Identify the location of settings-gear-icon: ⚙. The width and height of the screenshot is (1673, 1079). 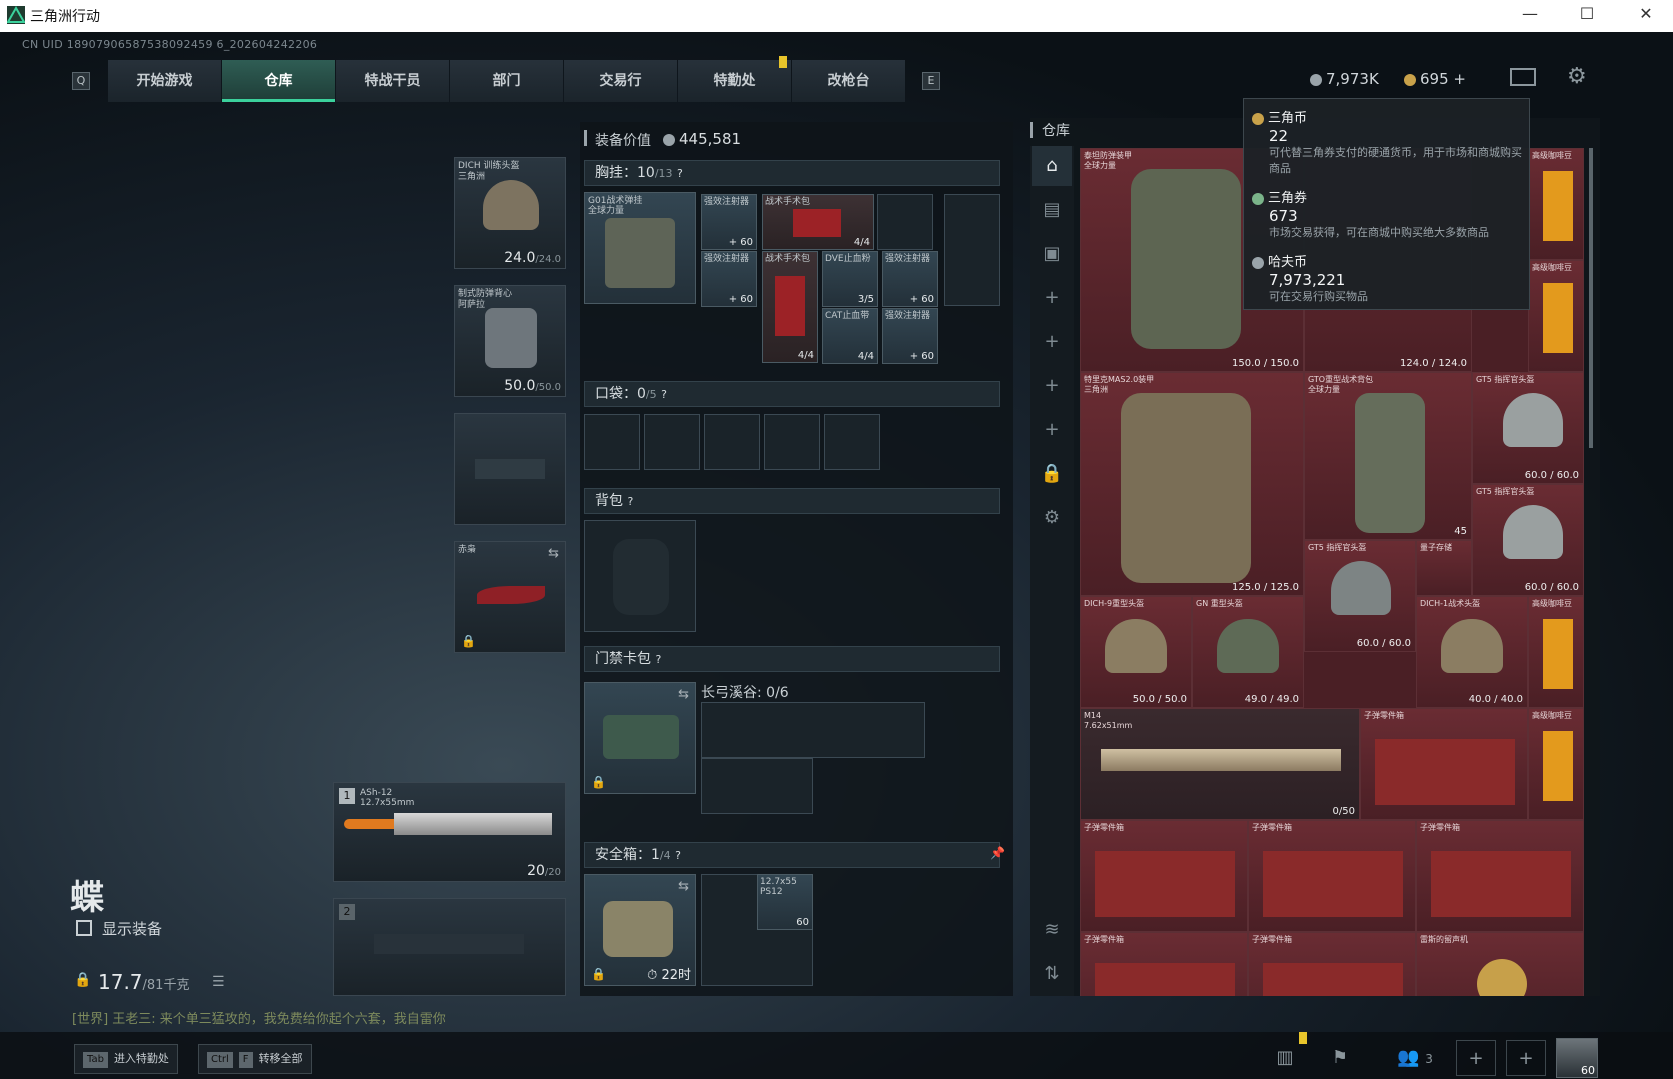
(1577, 76).